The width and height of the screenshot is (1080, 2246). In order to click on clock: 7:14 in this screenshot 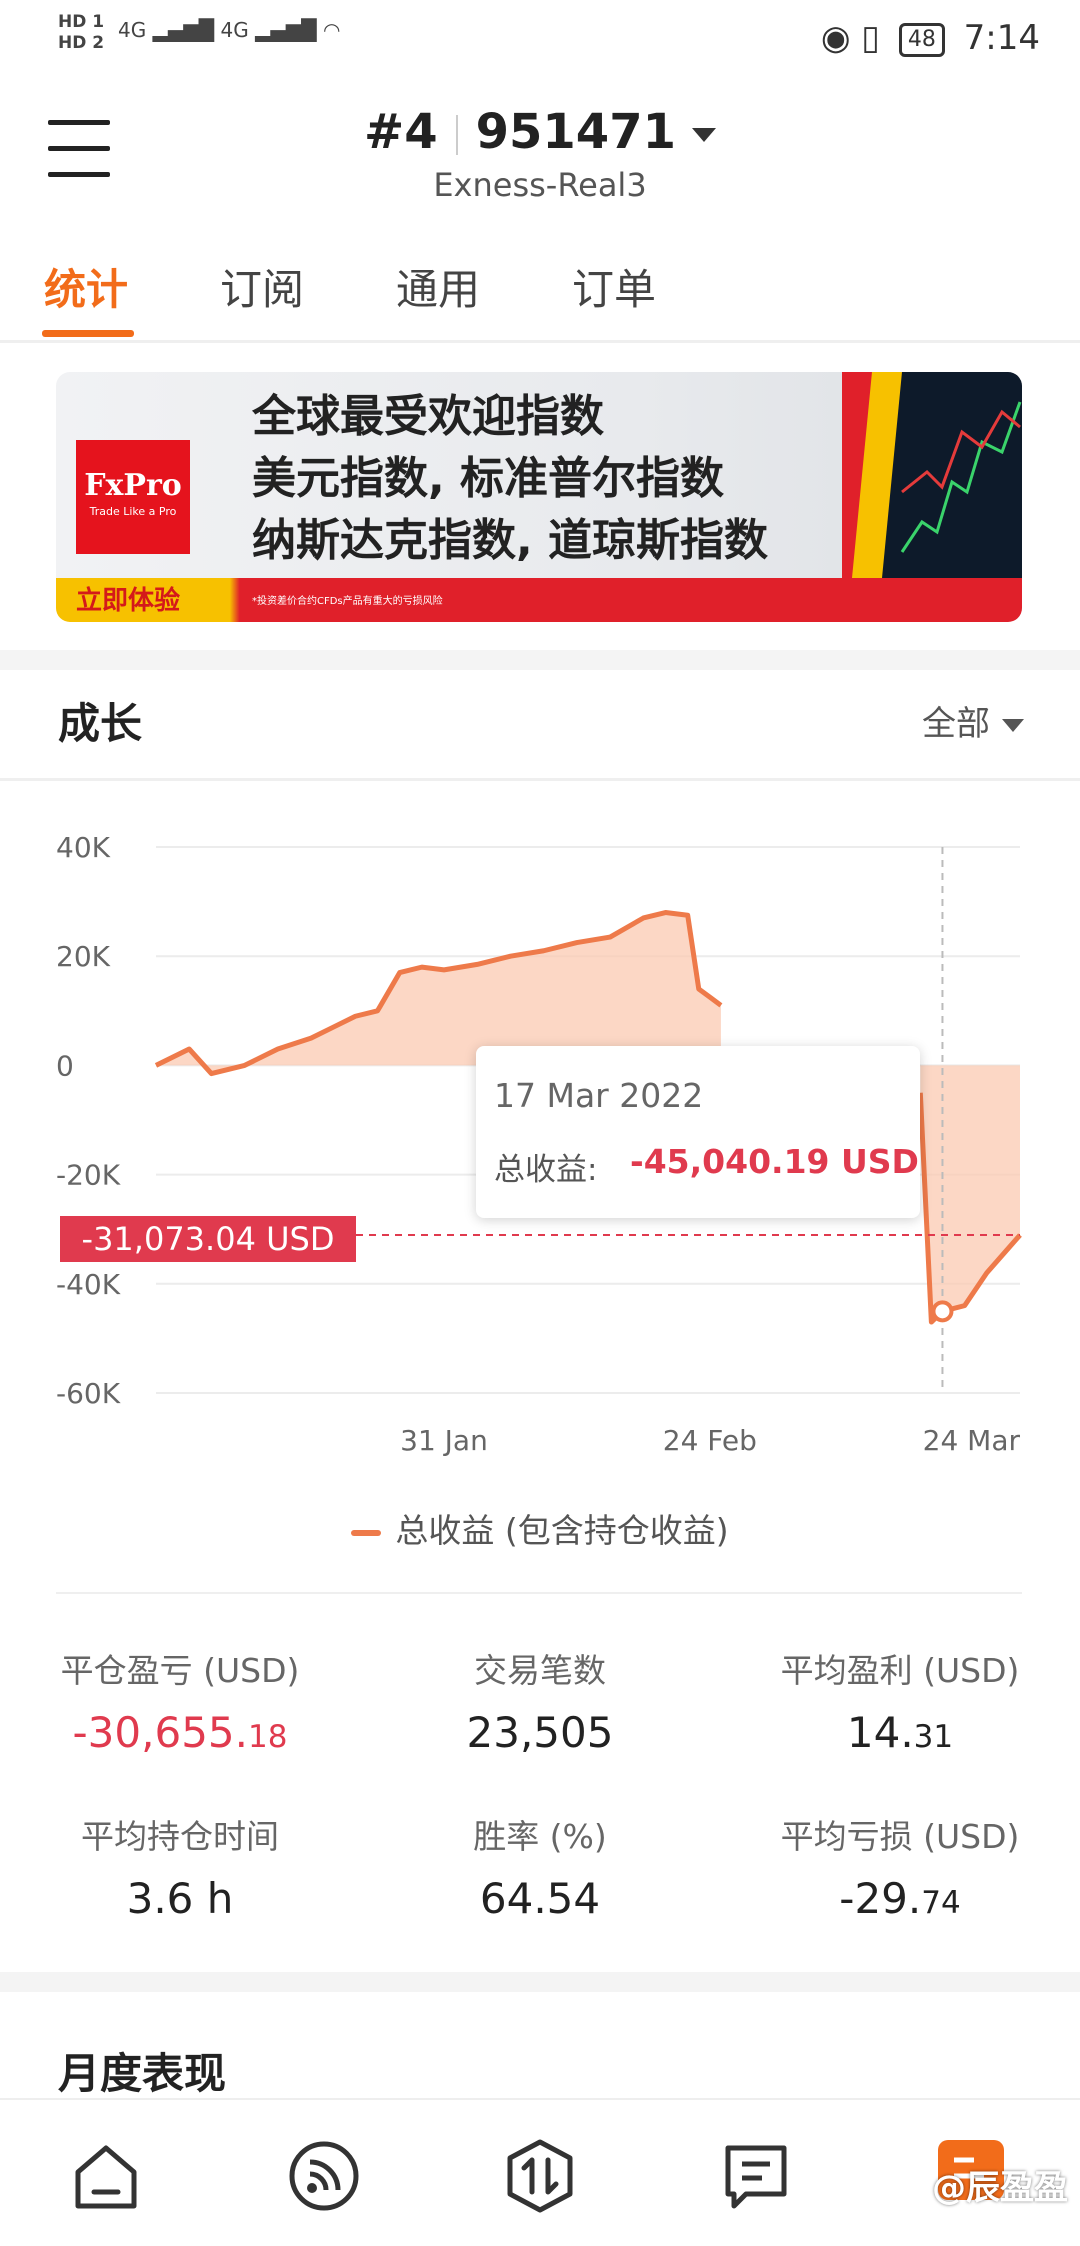, I will do `click(1001, 38)`.